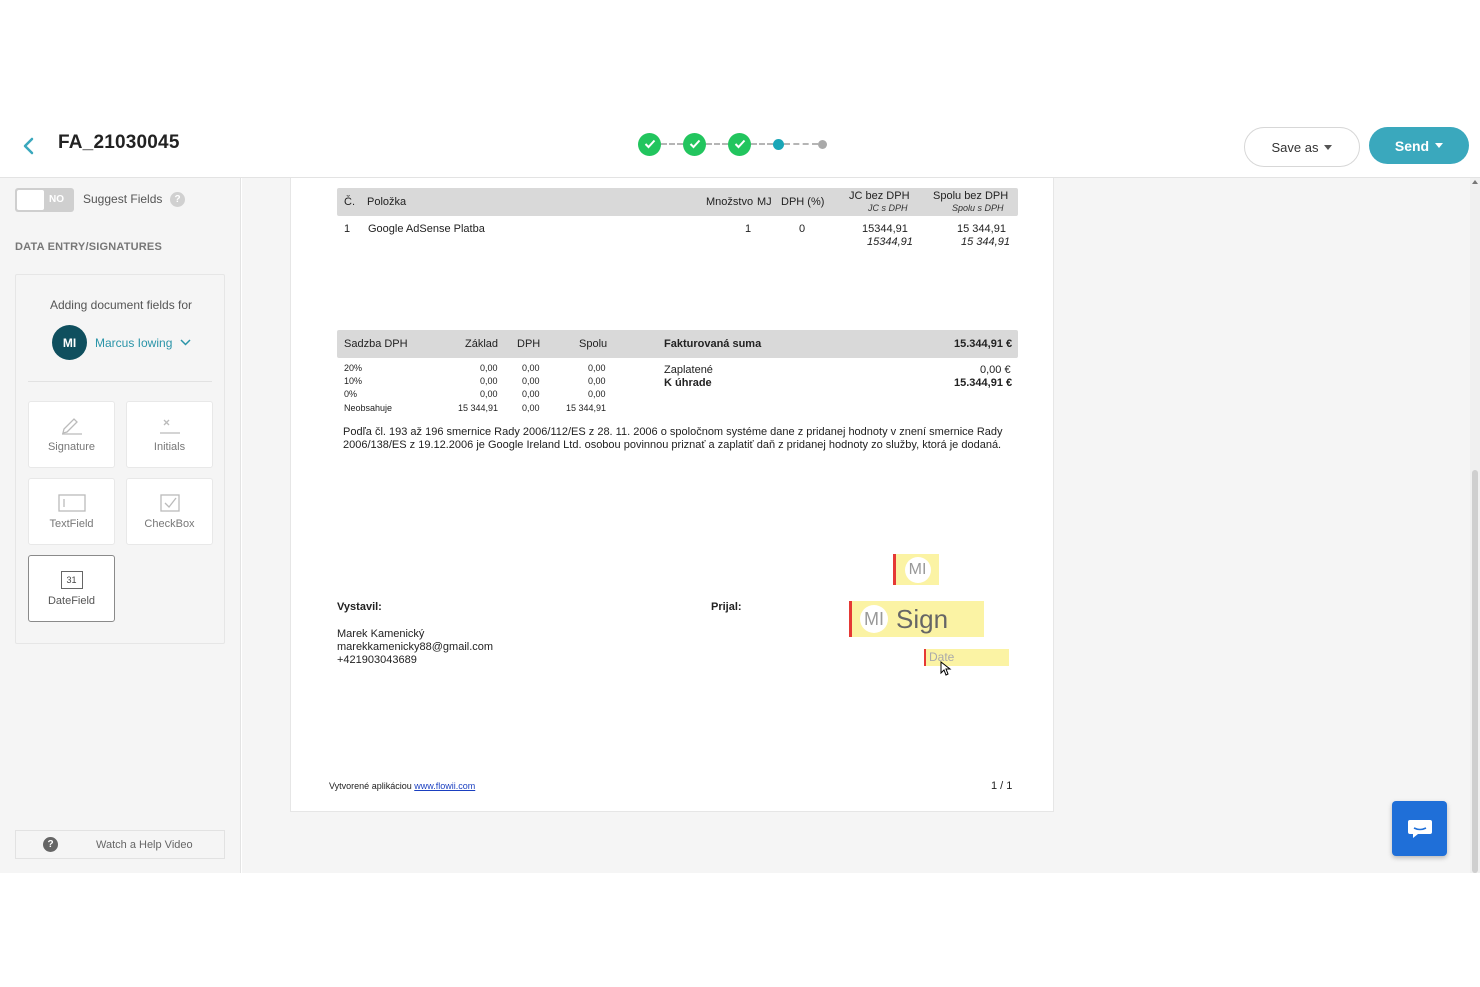 The height and width of the screenshot is (987, 1480). I want to click on signer-name: Marcus Iowing, so click(134, 342).